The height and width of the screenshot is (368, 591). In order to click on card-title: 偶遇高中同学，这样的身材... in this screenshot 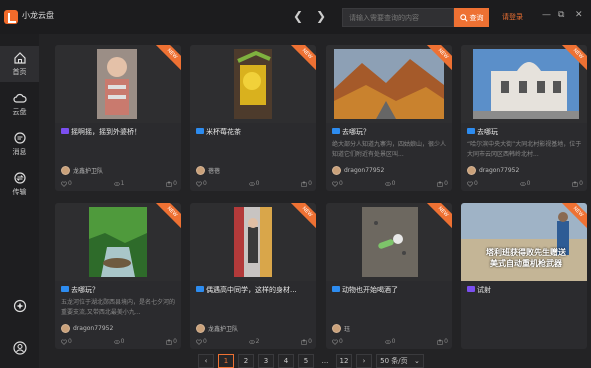, I will do `click(254, 290)`.